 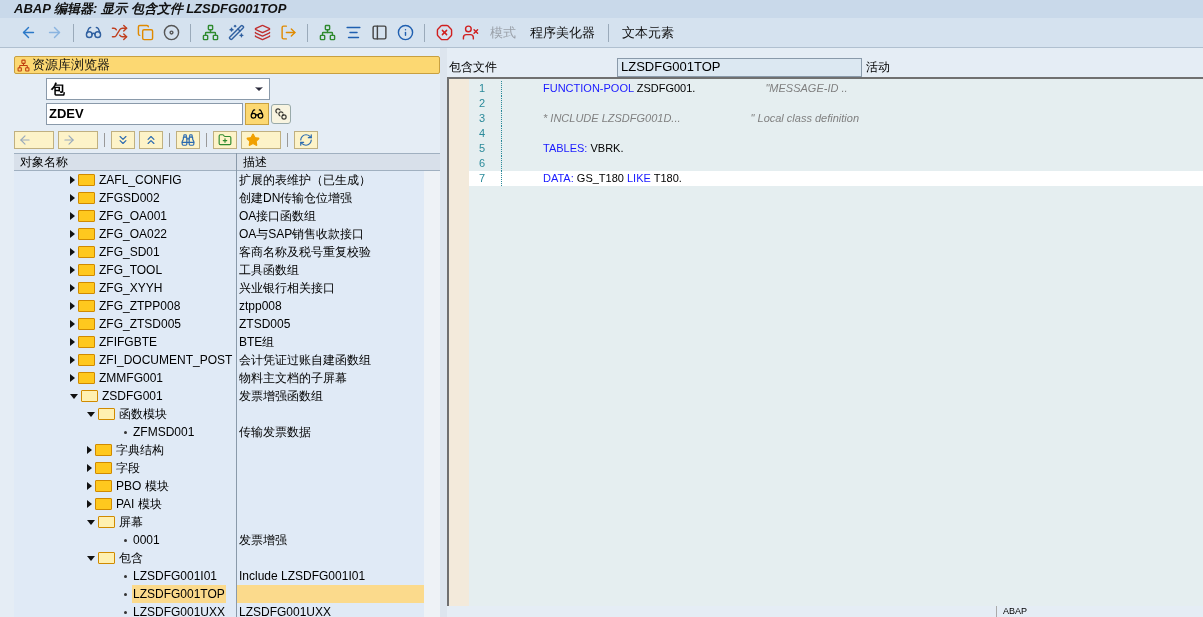 What do you see at coordinates (132, 396) in the screenshot?
I see `tree-item: ZSDFG001` at bounding box center [132, 396].